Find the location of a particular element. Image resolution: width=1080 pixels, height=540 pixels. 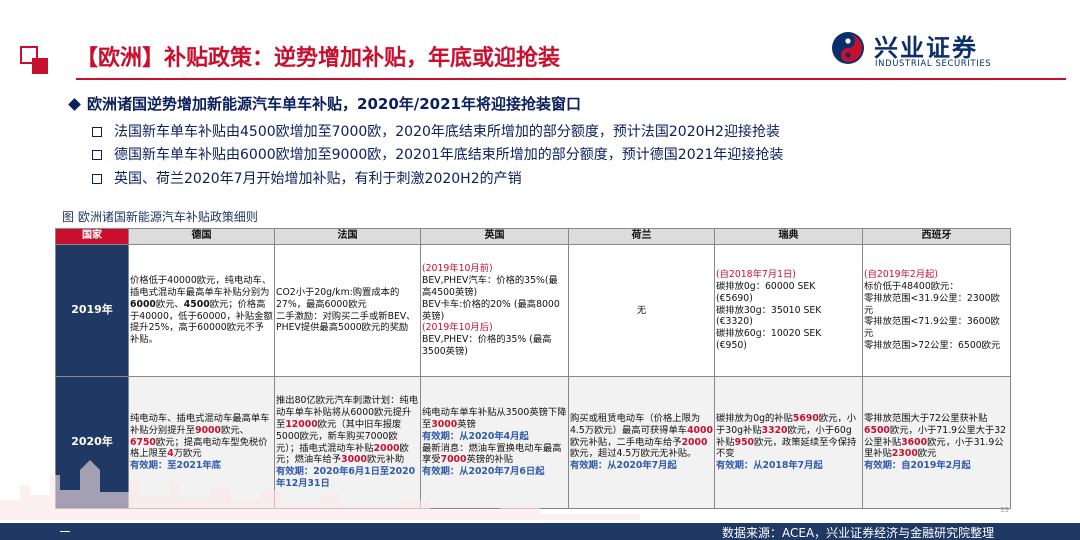

header-country: 国家 is located at coordinates (92, 236).